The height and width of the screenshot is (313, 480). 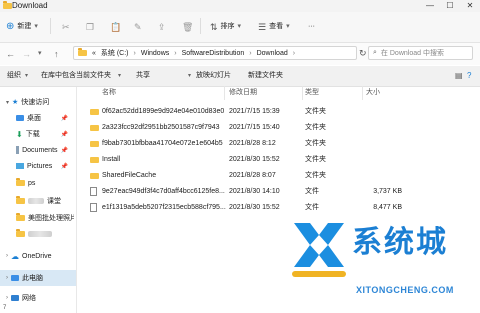 I want to click on sort-button: ⇅ 排序 ▾, so click(x=225, y=27).